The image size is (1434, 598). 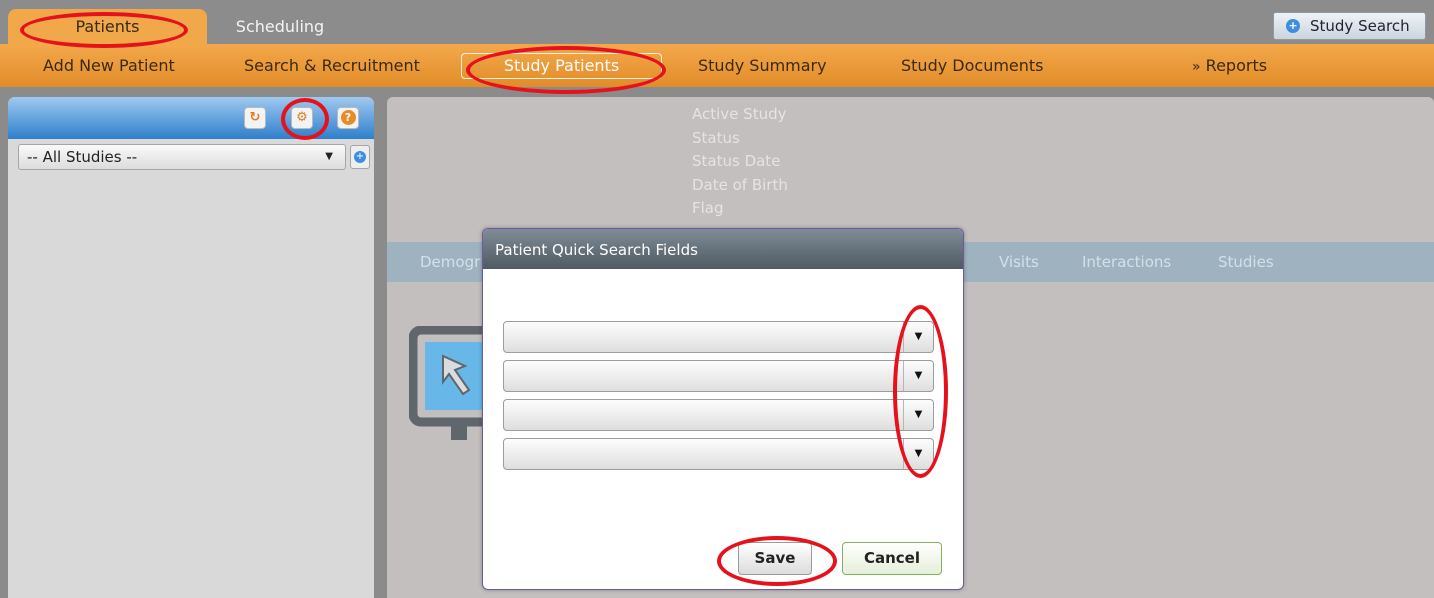 I want to click on help-button: ?, so click(x=348, y=118).